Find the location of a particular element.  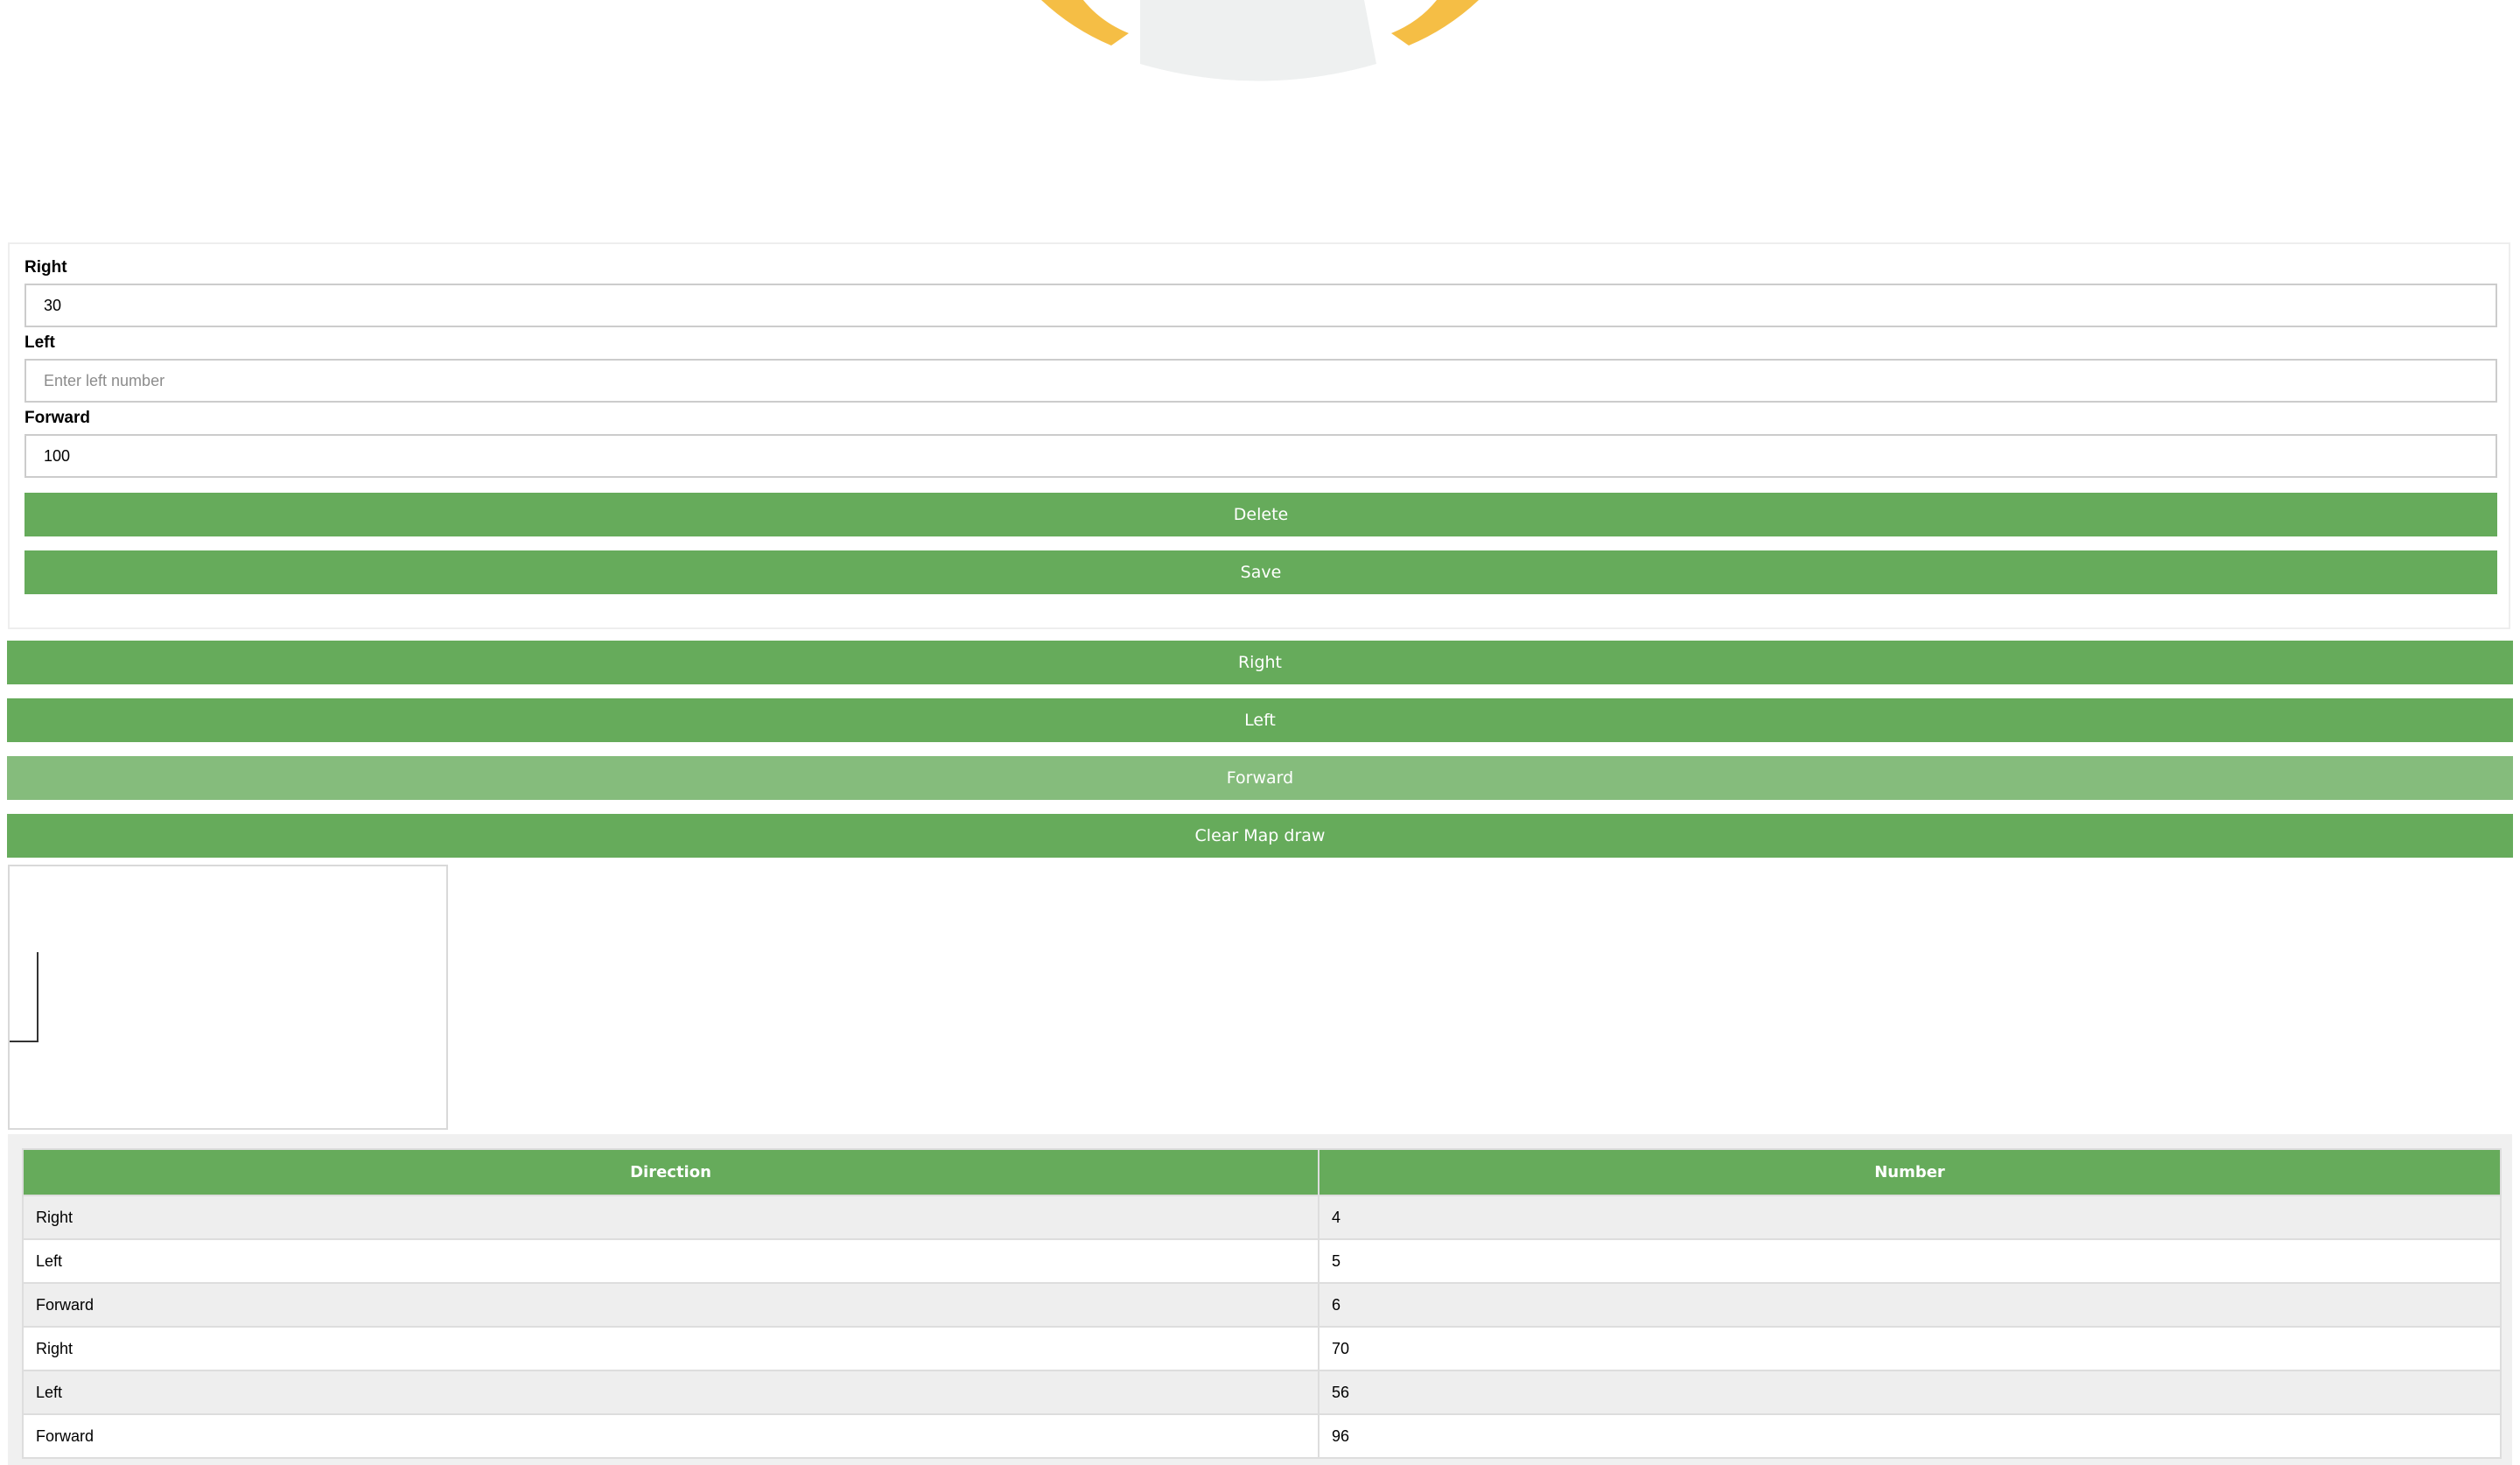

number-cell: 96 is located at coordinates (1910, 1436).